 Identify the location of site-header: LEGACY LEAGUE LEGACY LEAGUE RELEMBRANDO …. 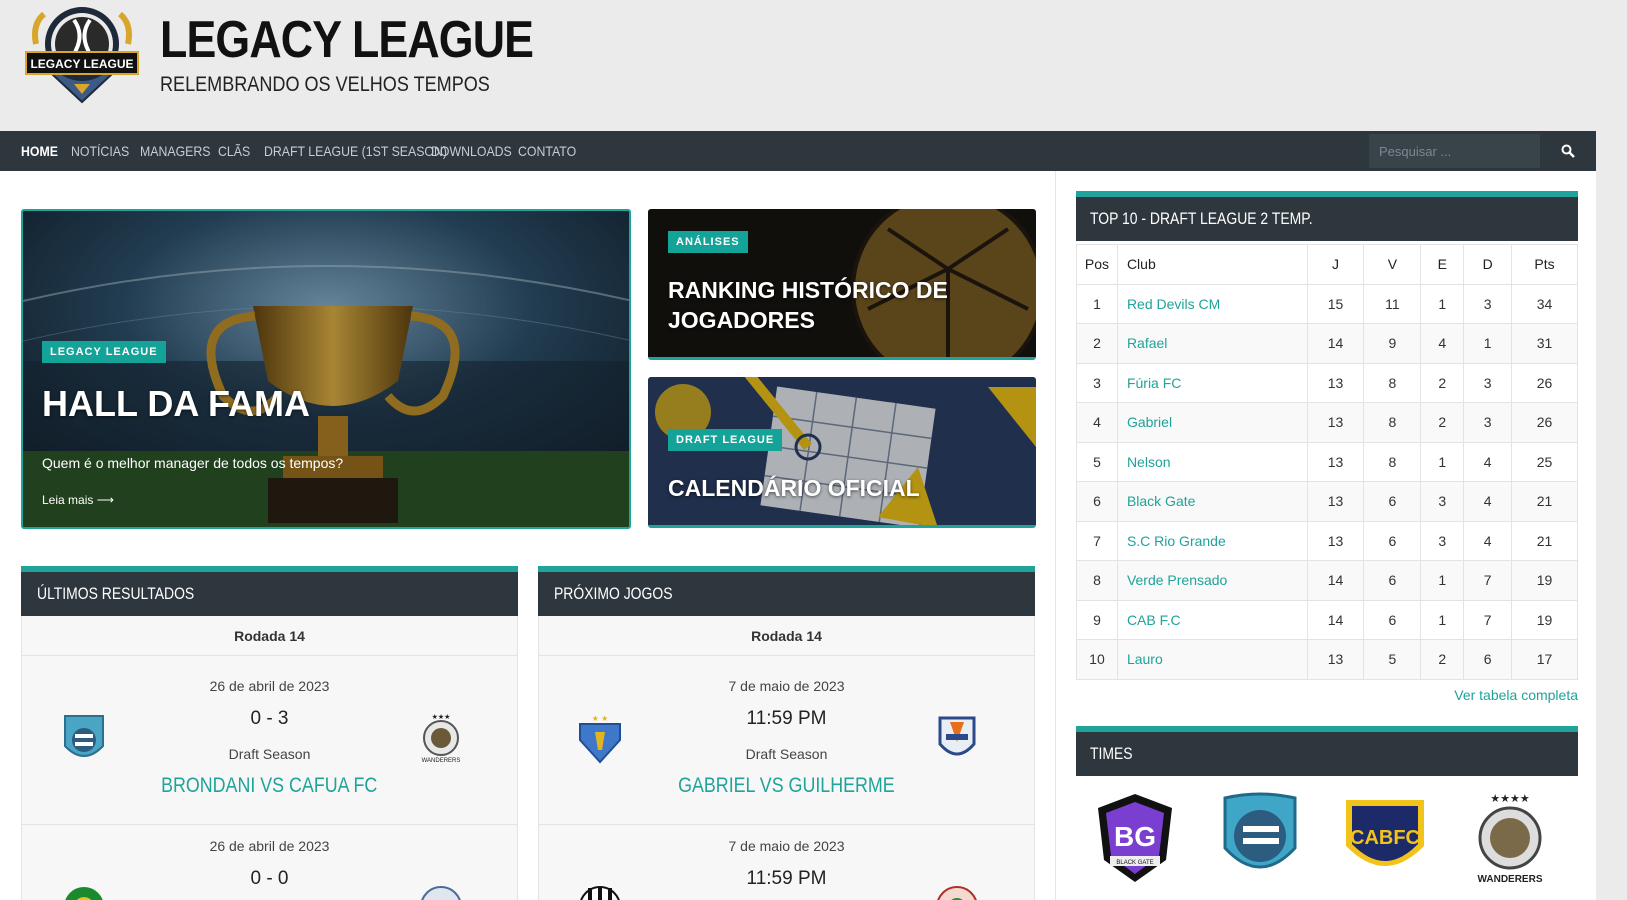
(813, 65).